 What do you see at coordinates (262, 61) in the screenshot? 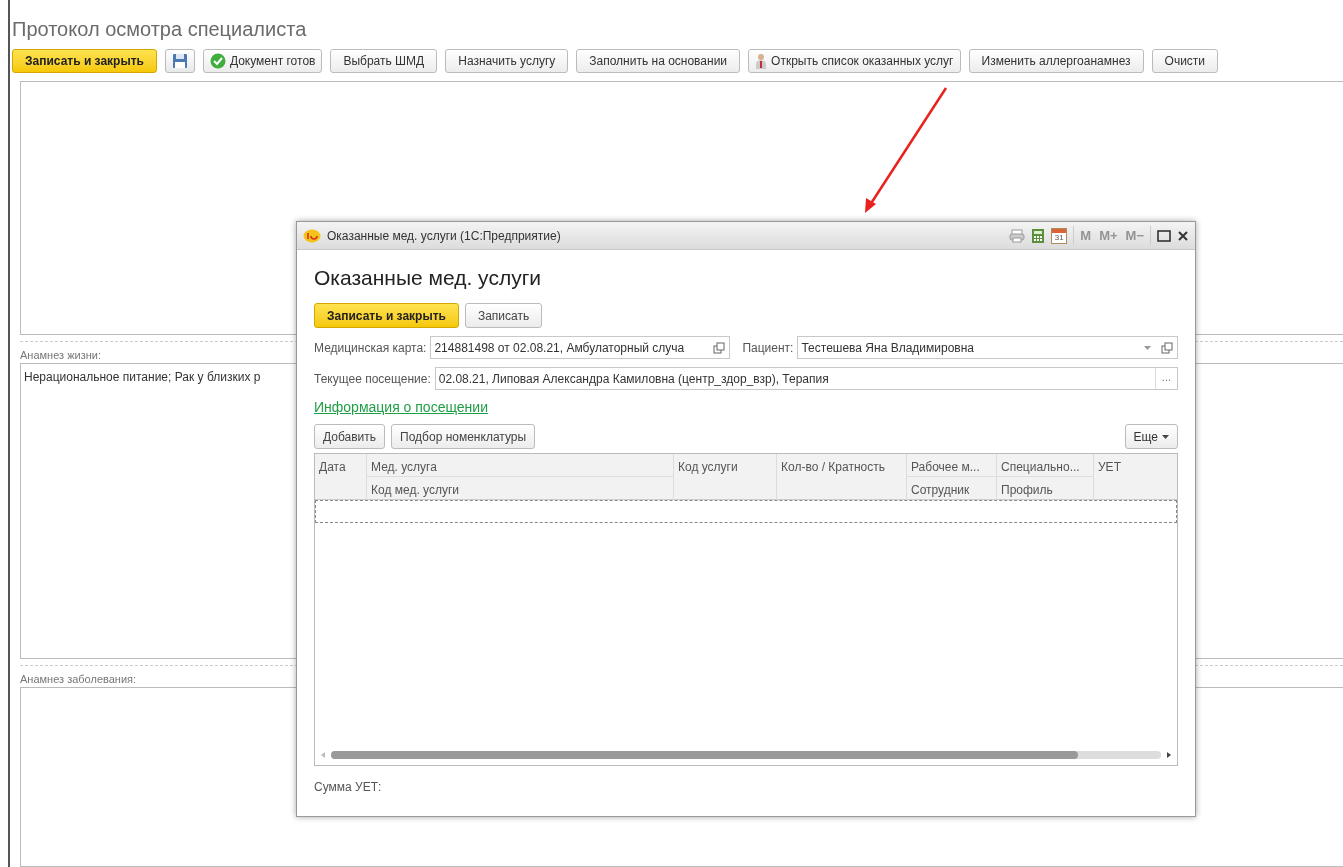
I see `toolbar-button: Документ готов` at bounding box center [262, 61].